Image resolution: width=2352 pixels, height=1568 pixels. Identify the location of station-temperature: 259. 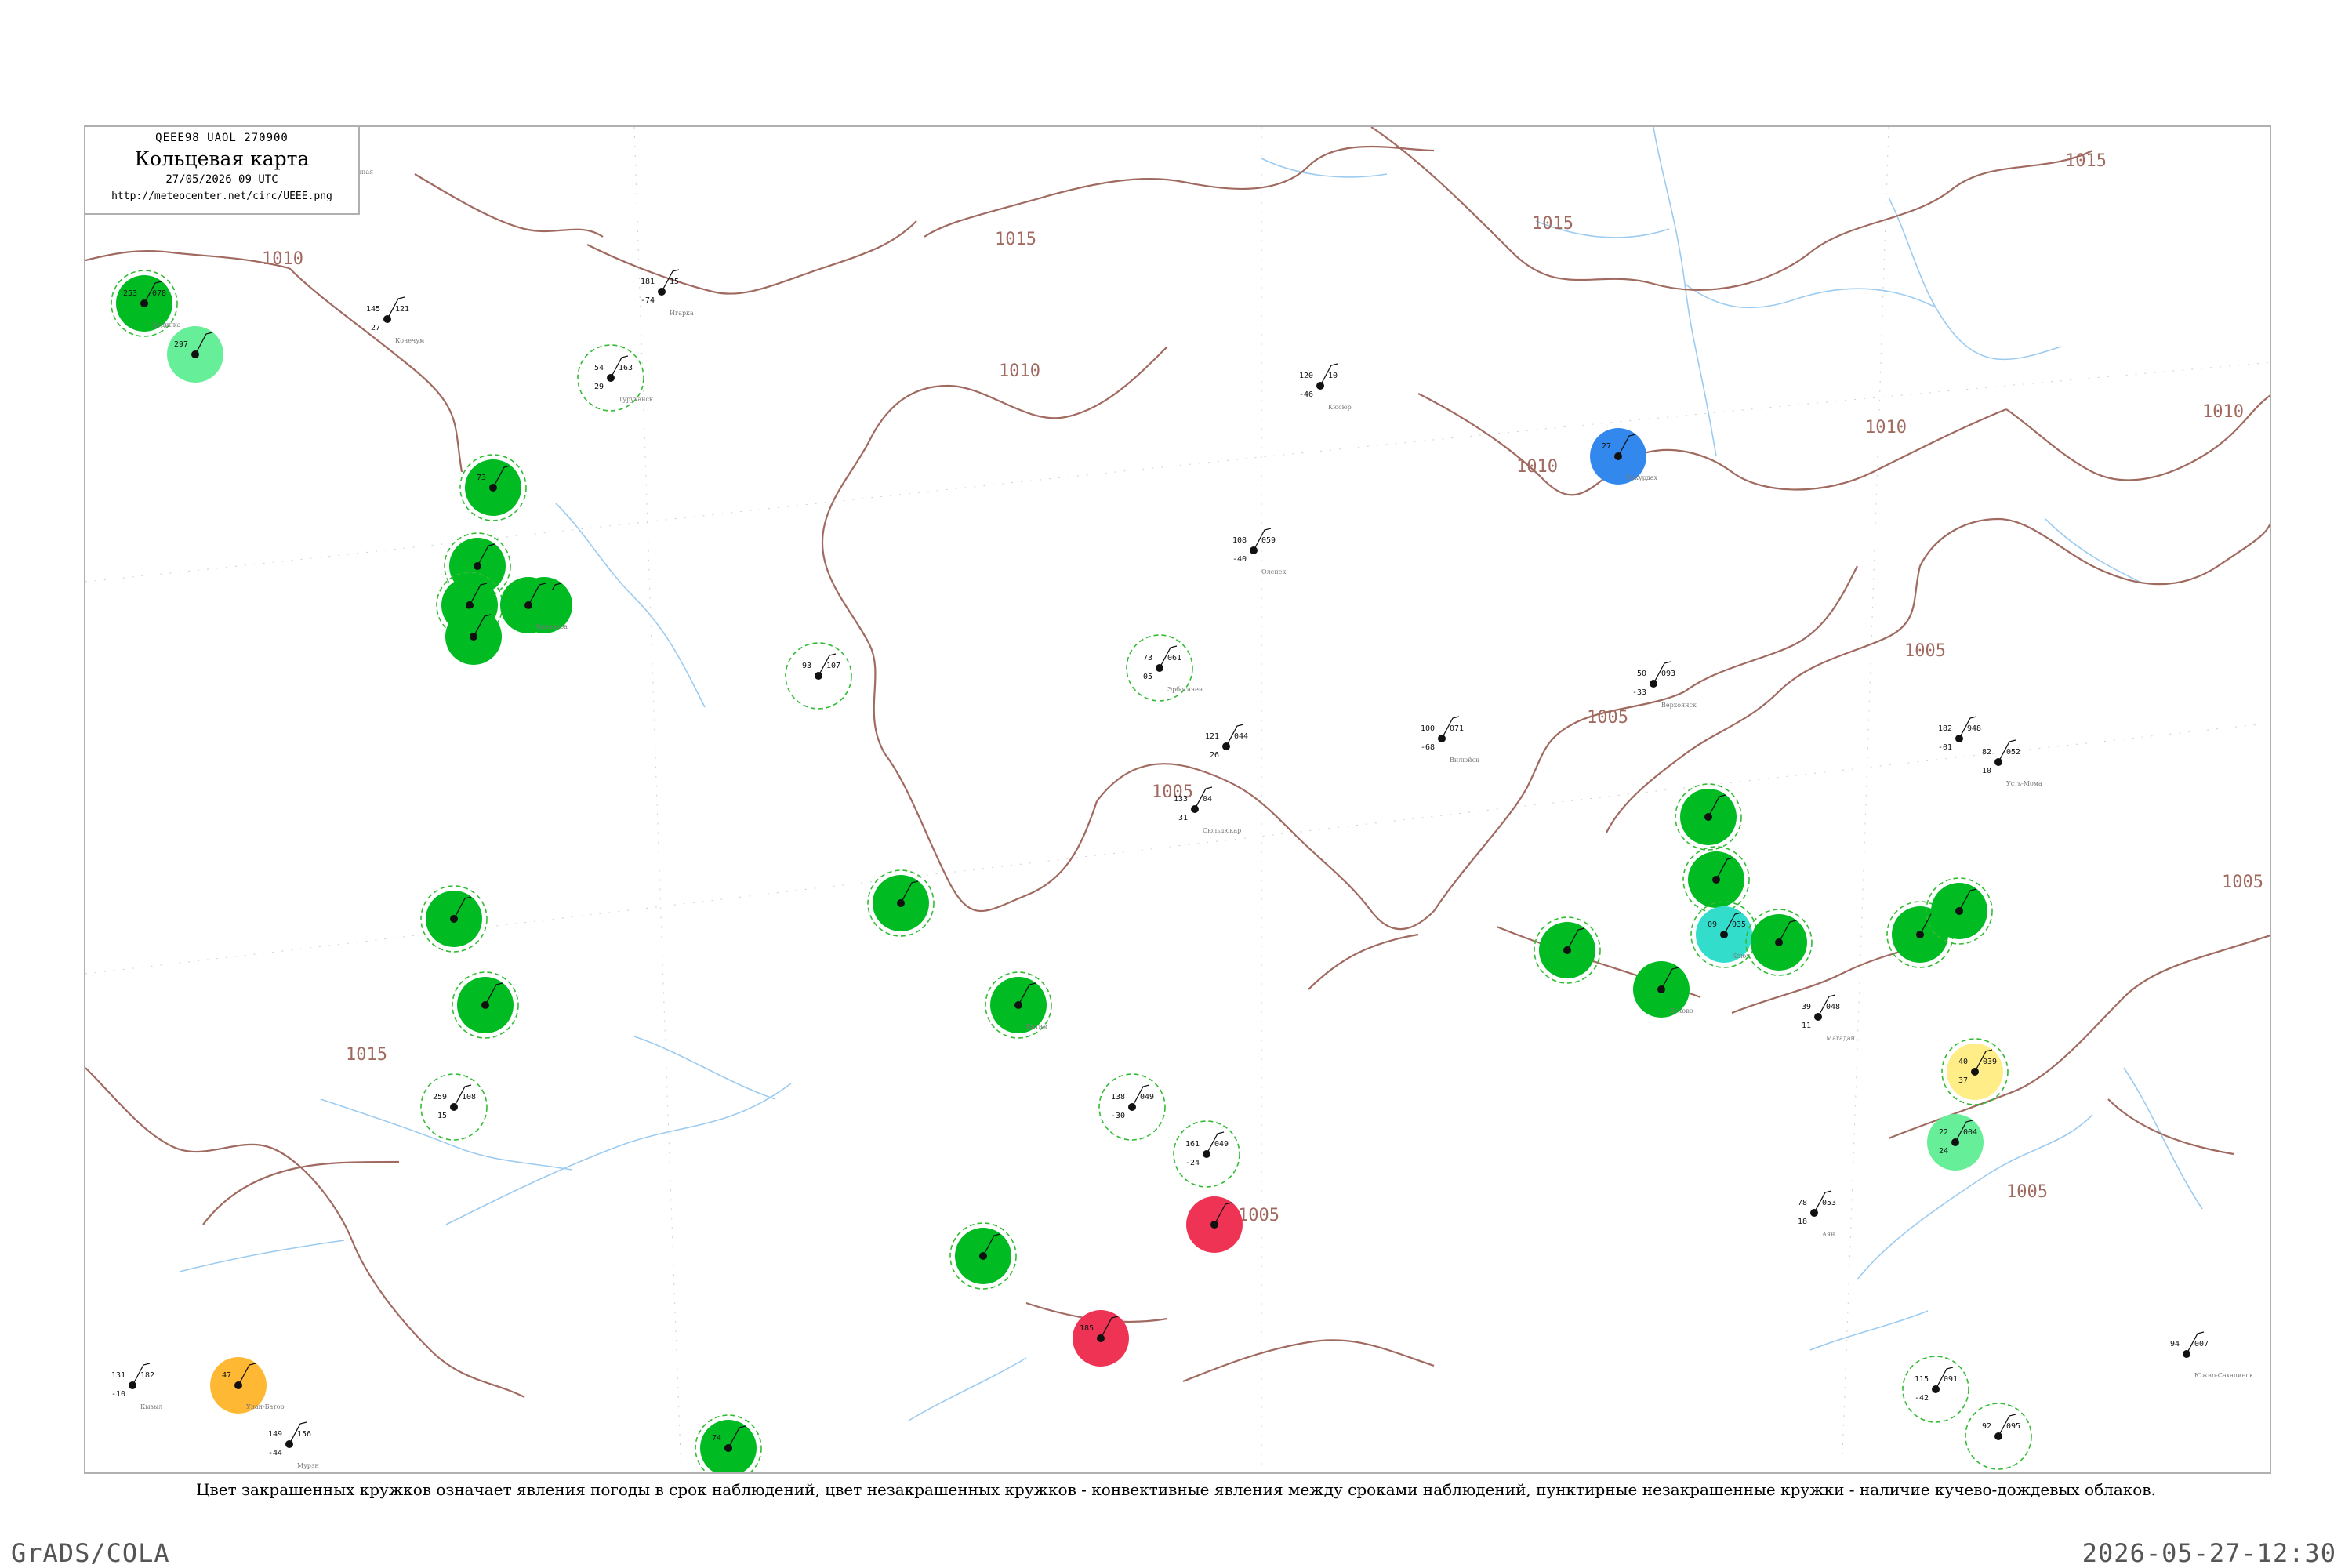
(440, 1097).